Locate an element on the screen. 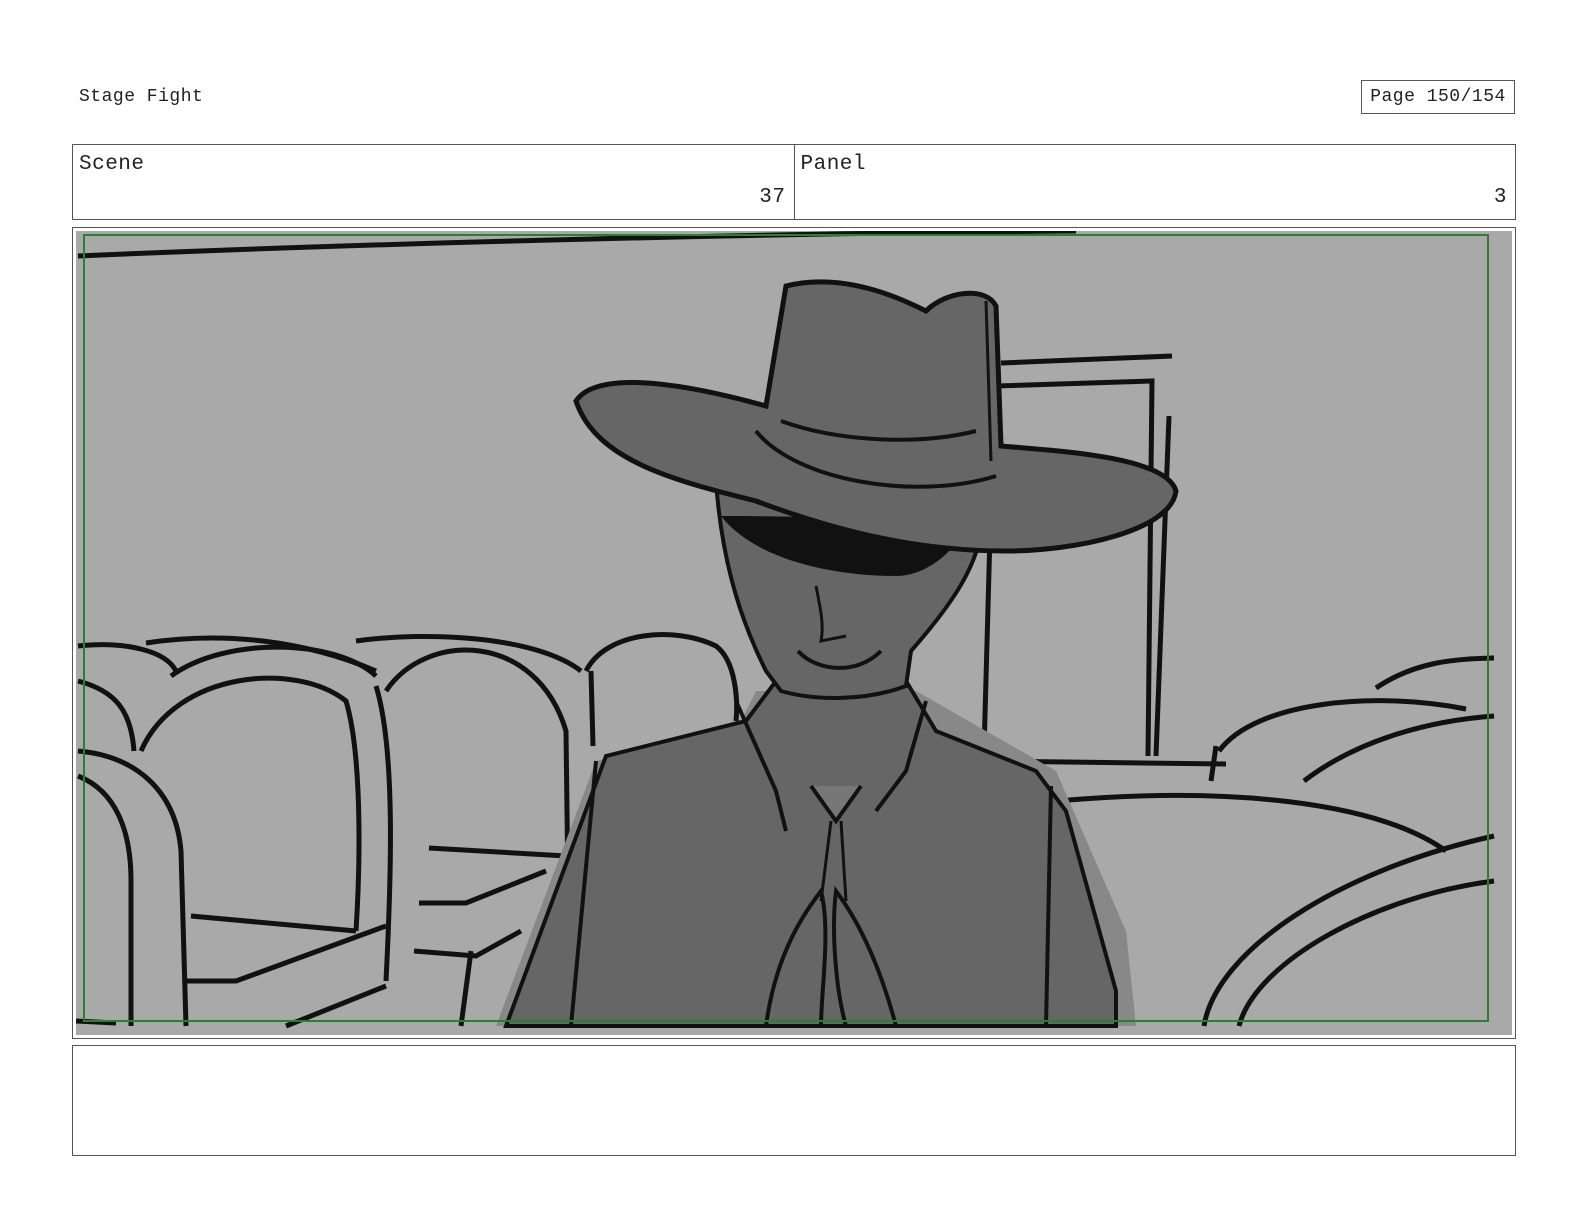 This screenshot has height=1224, width=1584. document-title: Stage Fight is located at coordinates (141, 97).